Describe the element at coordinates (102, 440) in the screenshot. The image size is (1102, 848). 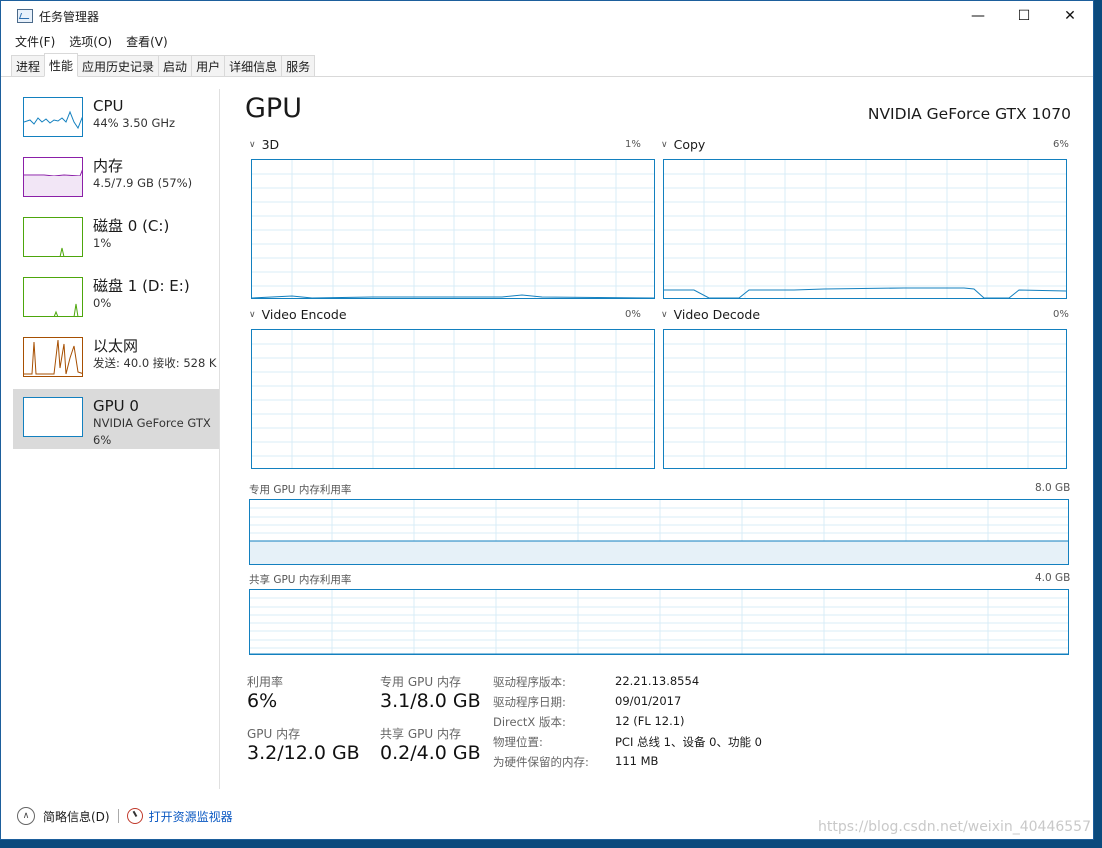
I see `resource-subtitle-2: 6%` at that location.